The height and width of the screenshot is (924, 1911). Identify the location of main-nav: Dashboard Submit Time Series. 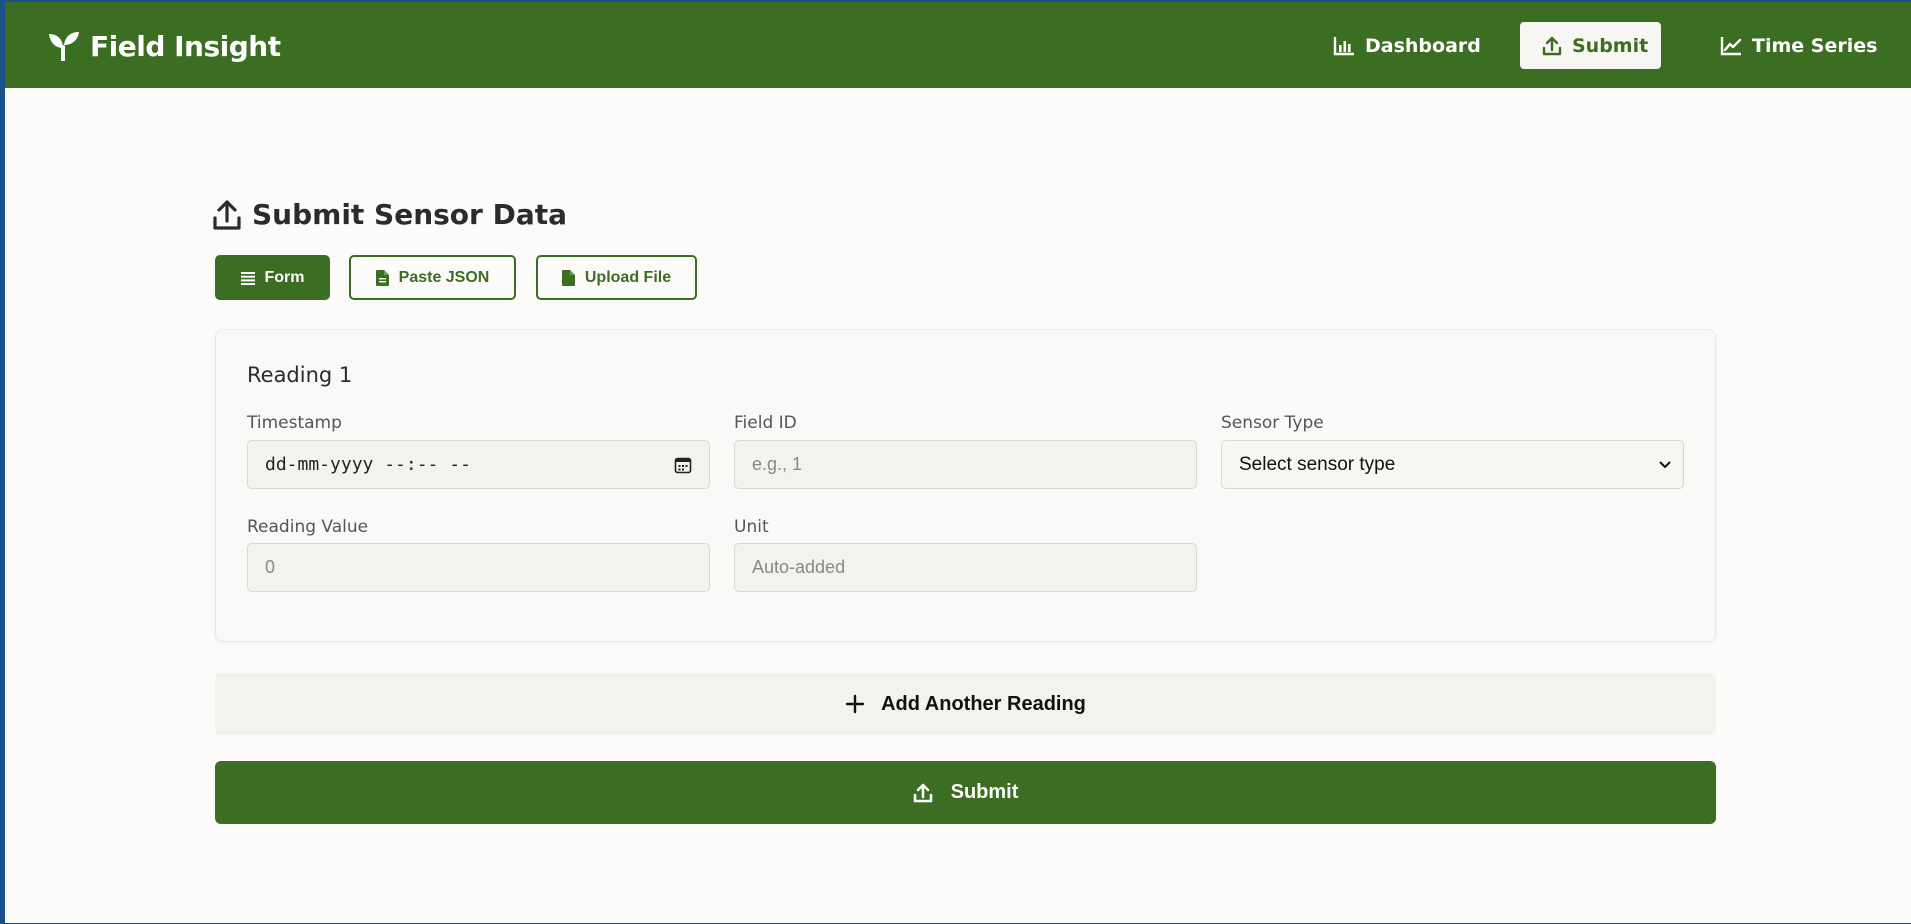
(958, 45).